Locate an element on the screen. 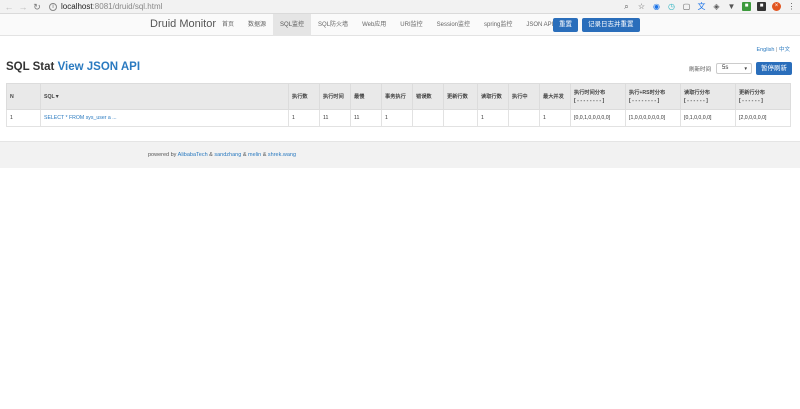 This screenshot has width=800, height=409. extension-shield-icon: ◈ is located at coordinates (716, 6).